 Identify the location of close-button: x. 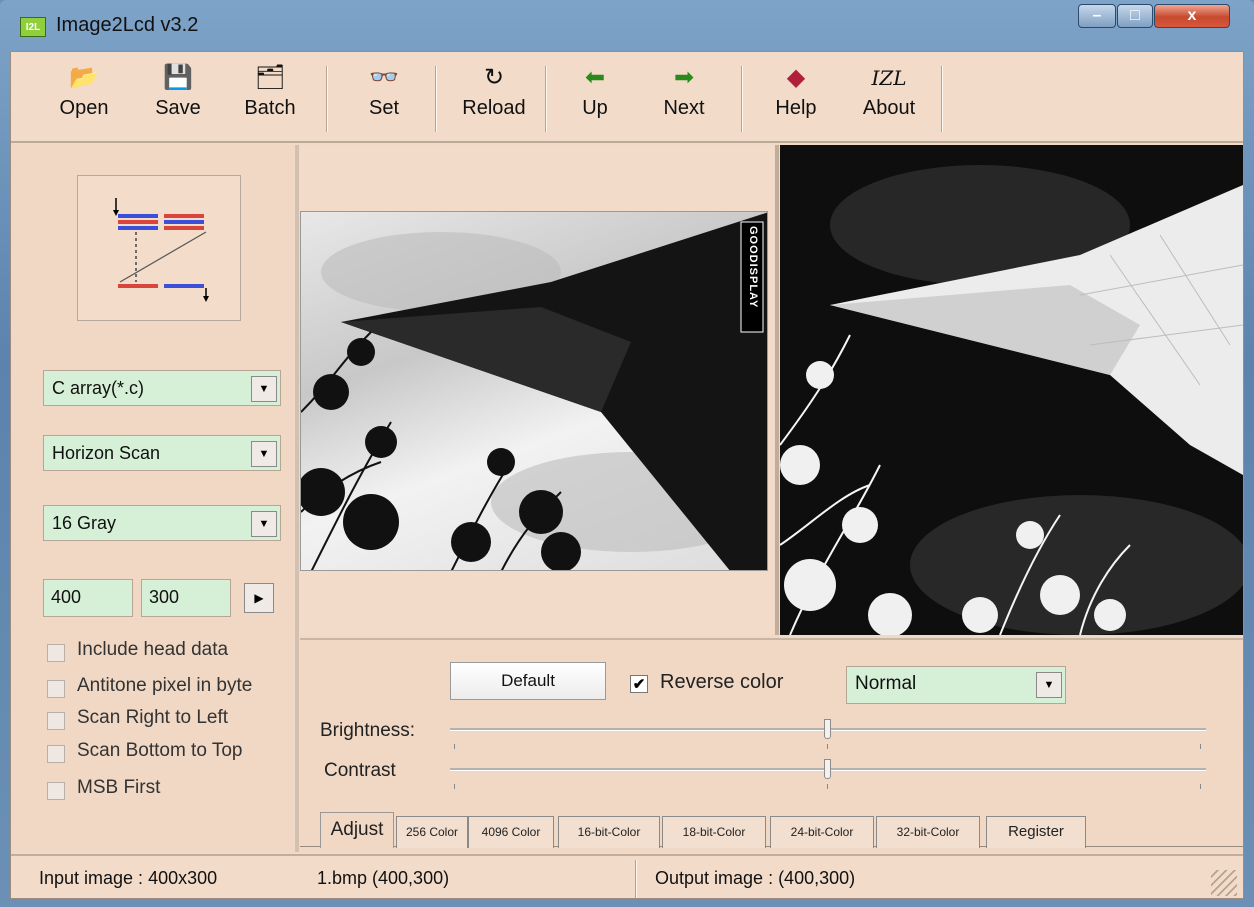
(1192, 16).